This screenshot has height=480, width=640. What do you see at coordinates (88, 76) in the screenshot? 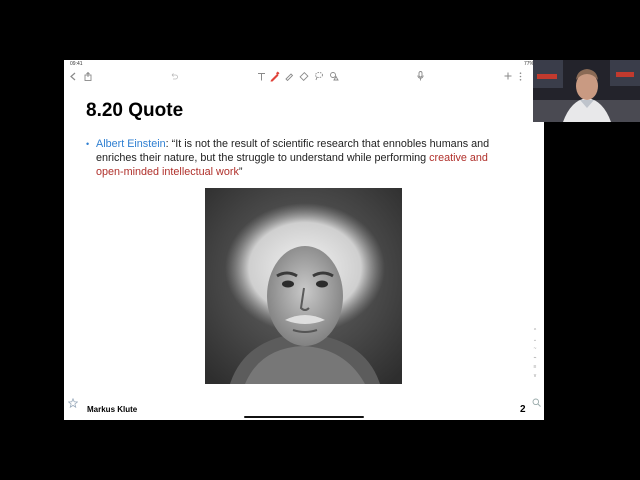
I see `share-icon` at bounding box center [88, 76].